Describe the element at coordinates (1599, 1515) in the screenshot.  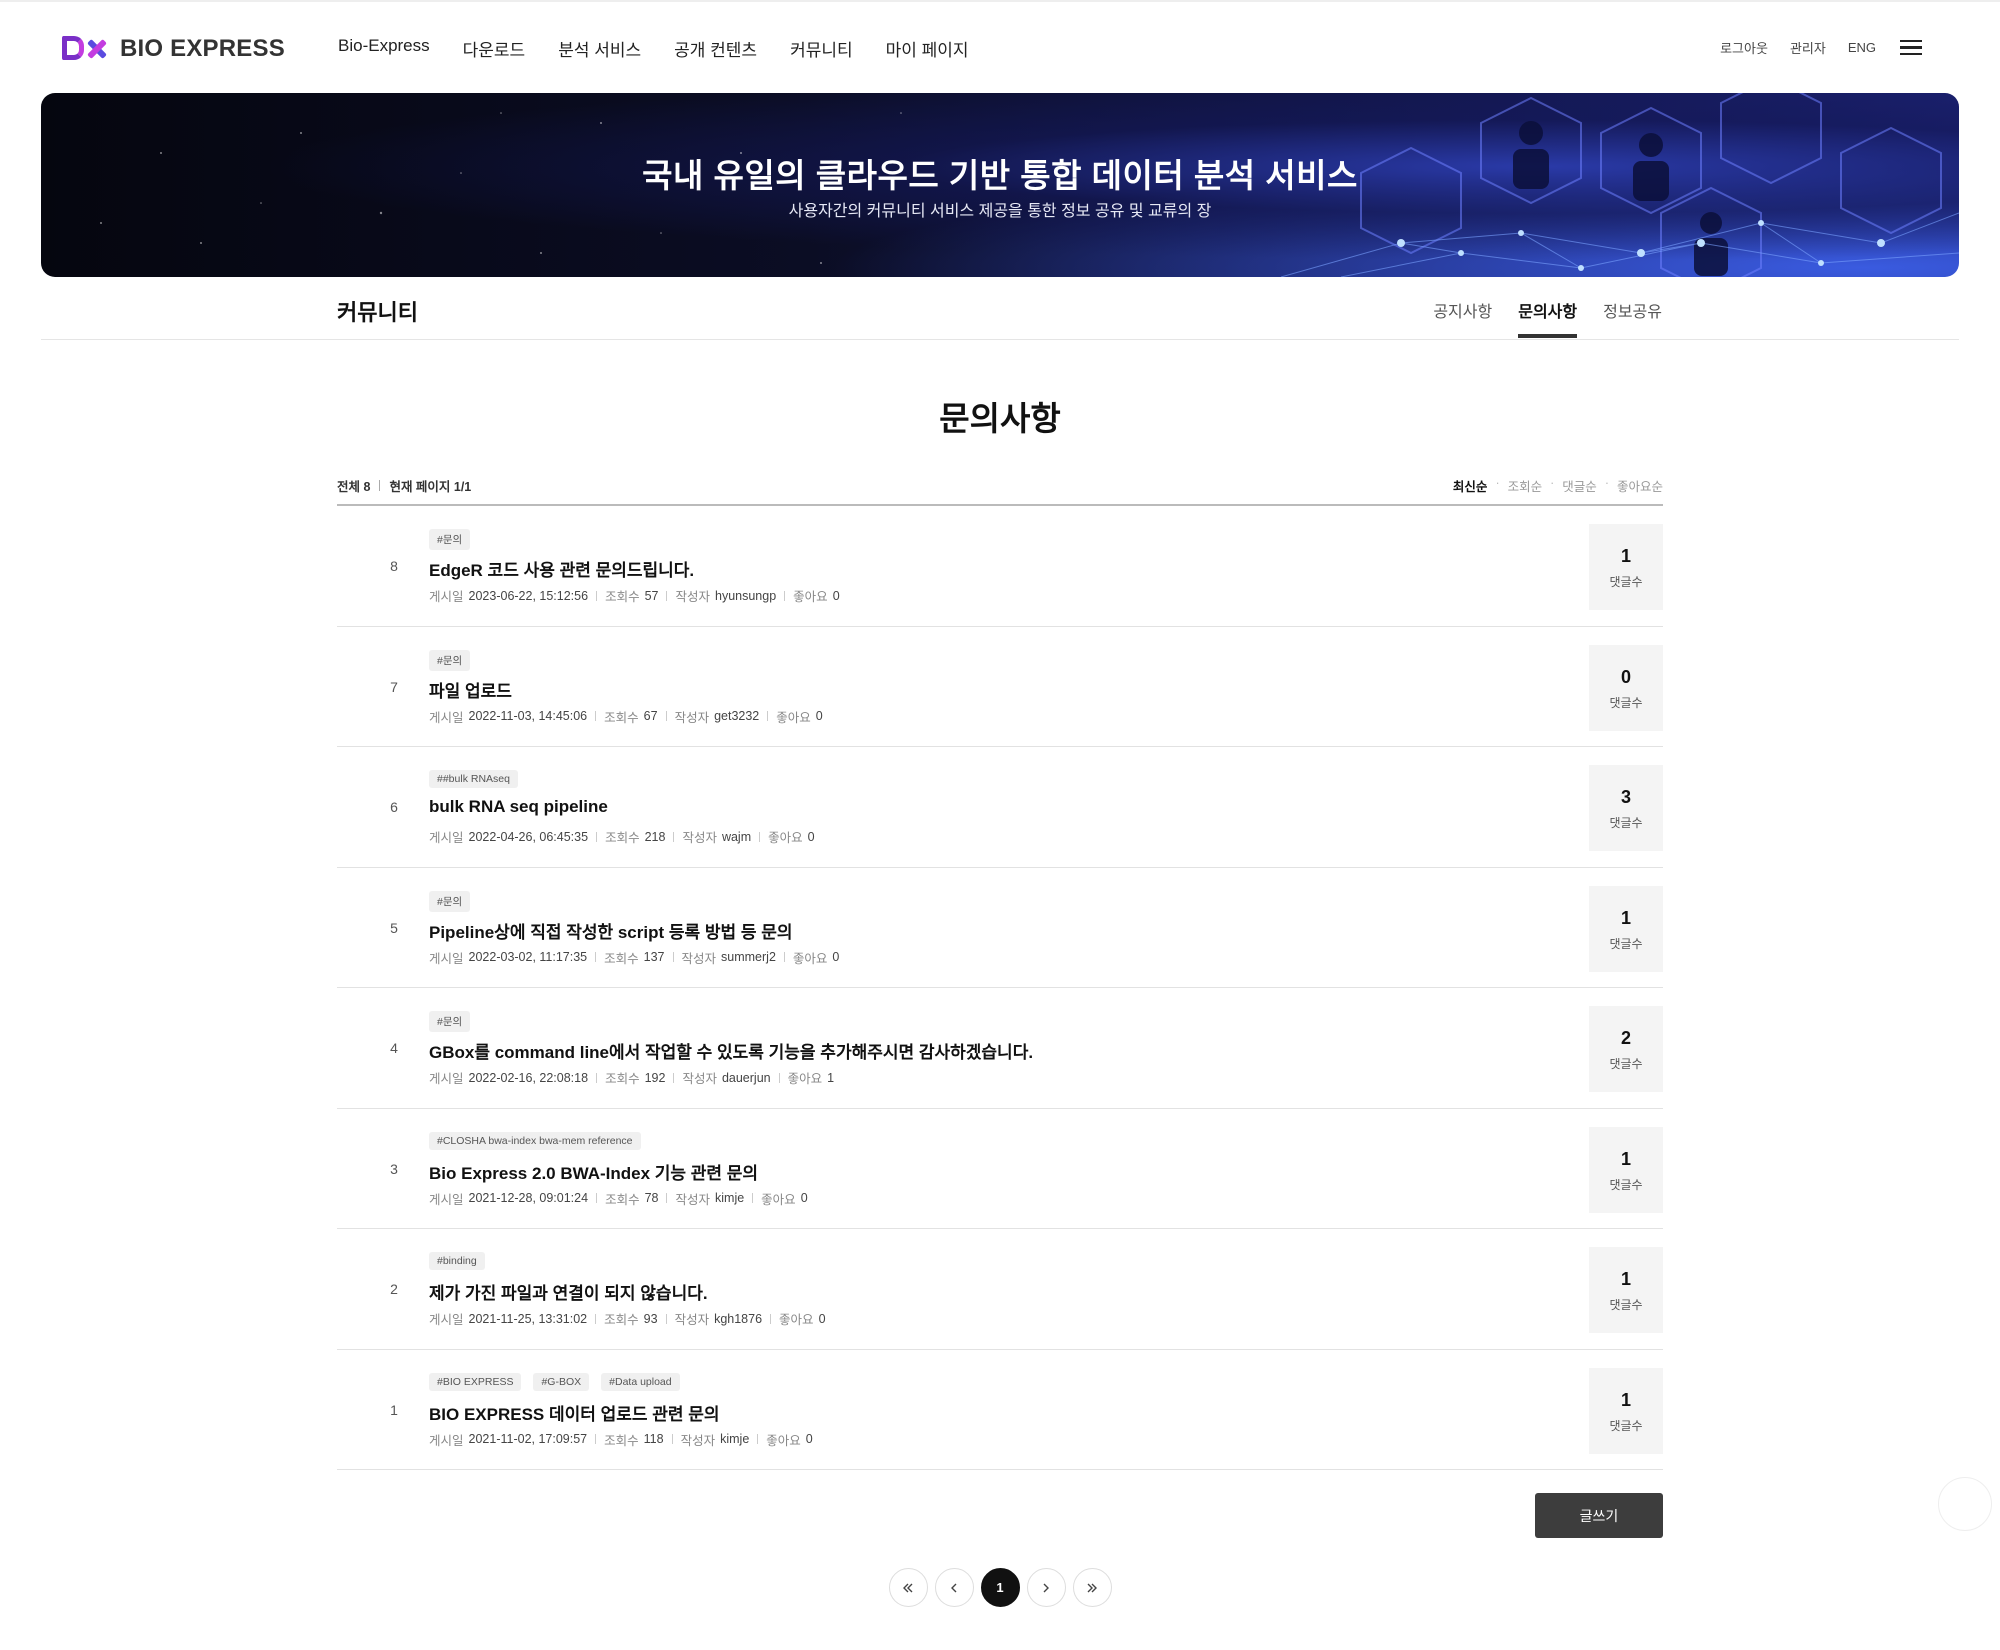
I see `write-button: 글쓰기` at that location.